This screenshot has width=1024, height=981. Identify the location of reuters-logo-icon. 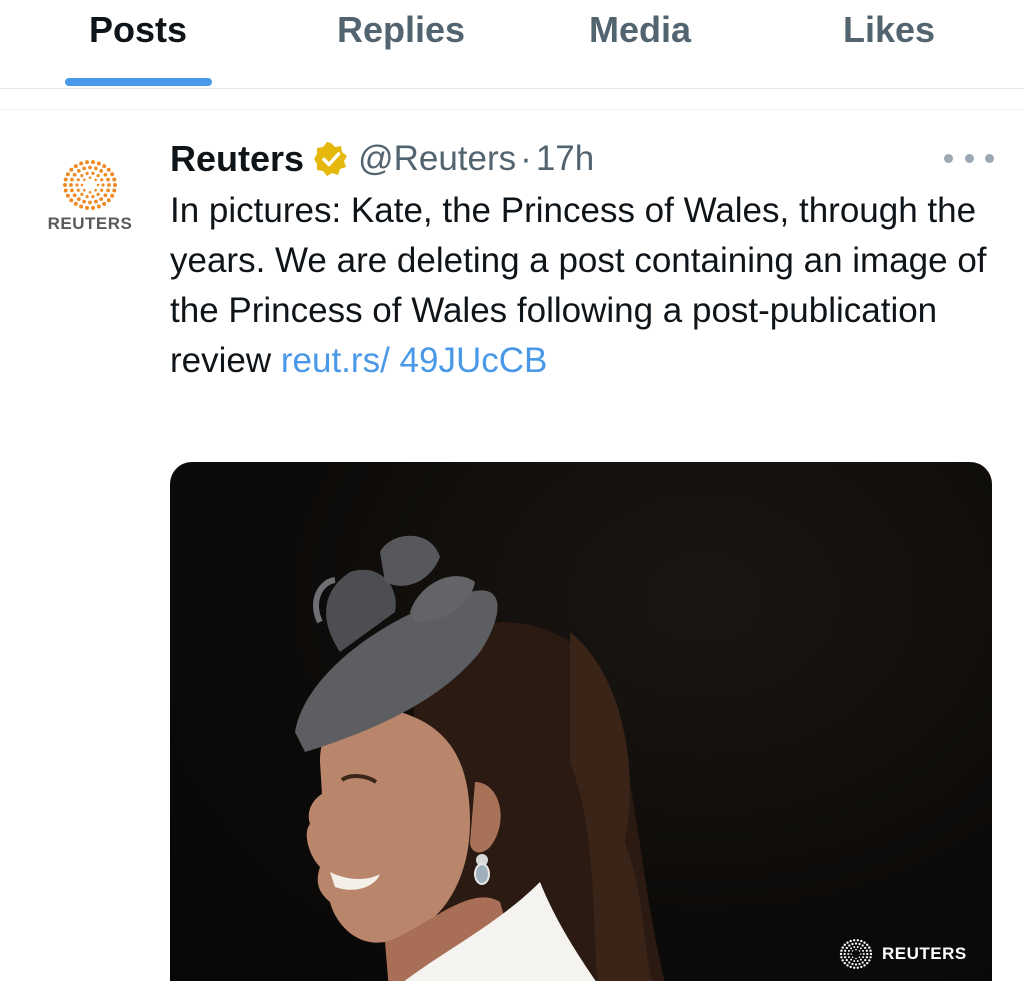
(90, 185).